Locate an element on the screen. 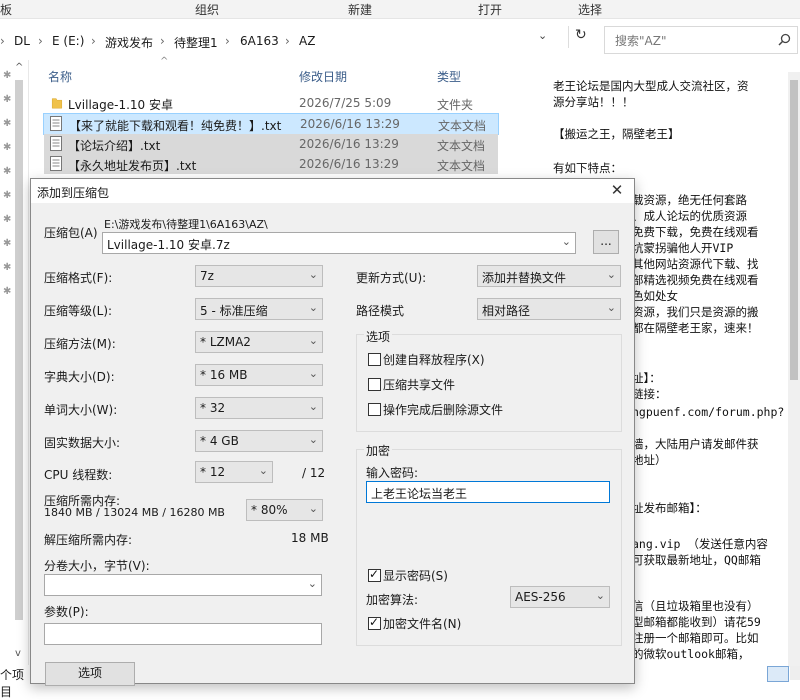  status-bar: 个项目 is located at coordinates (15, 680).